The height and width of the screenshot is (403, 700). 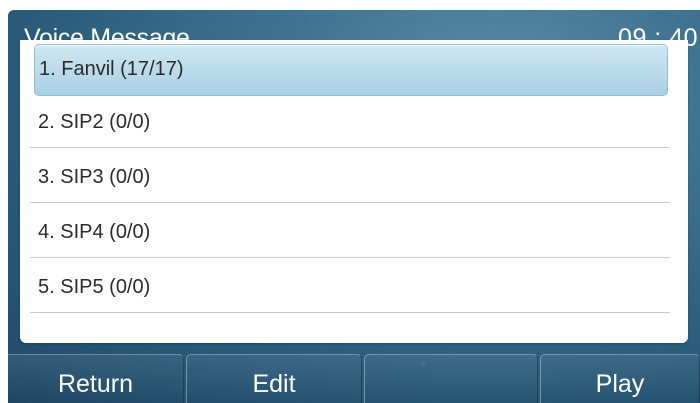 I want to click on edit-softkey: Edit, so click(x=274, y=378).